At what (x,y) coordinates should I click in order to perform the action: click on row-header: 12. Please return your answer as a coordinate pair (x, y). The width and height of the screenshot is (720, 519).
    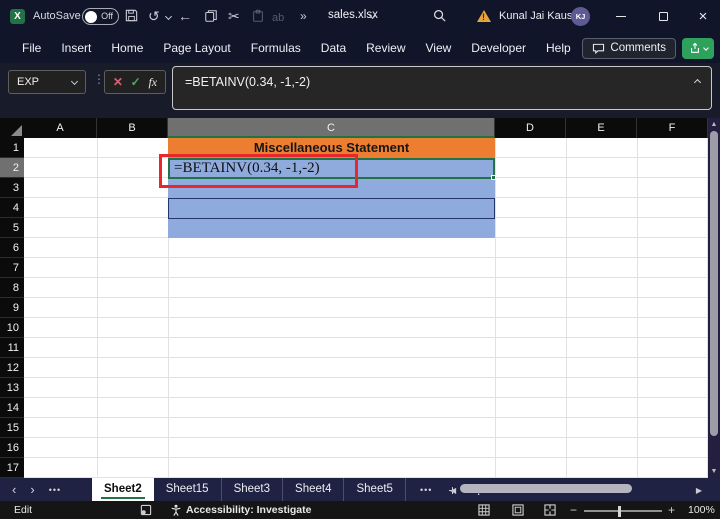
    Looking at the image, I should click on (12, 368).